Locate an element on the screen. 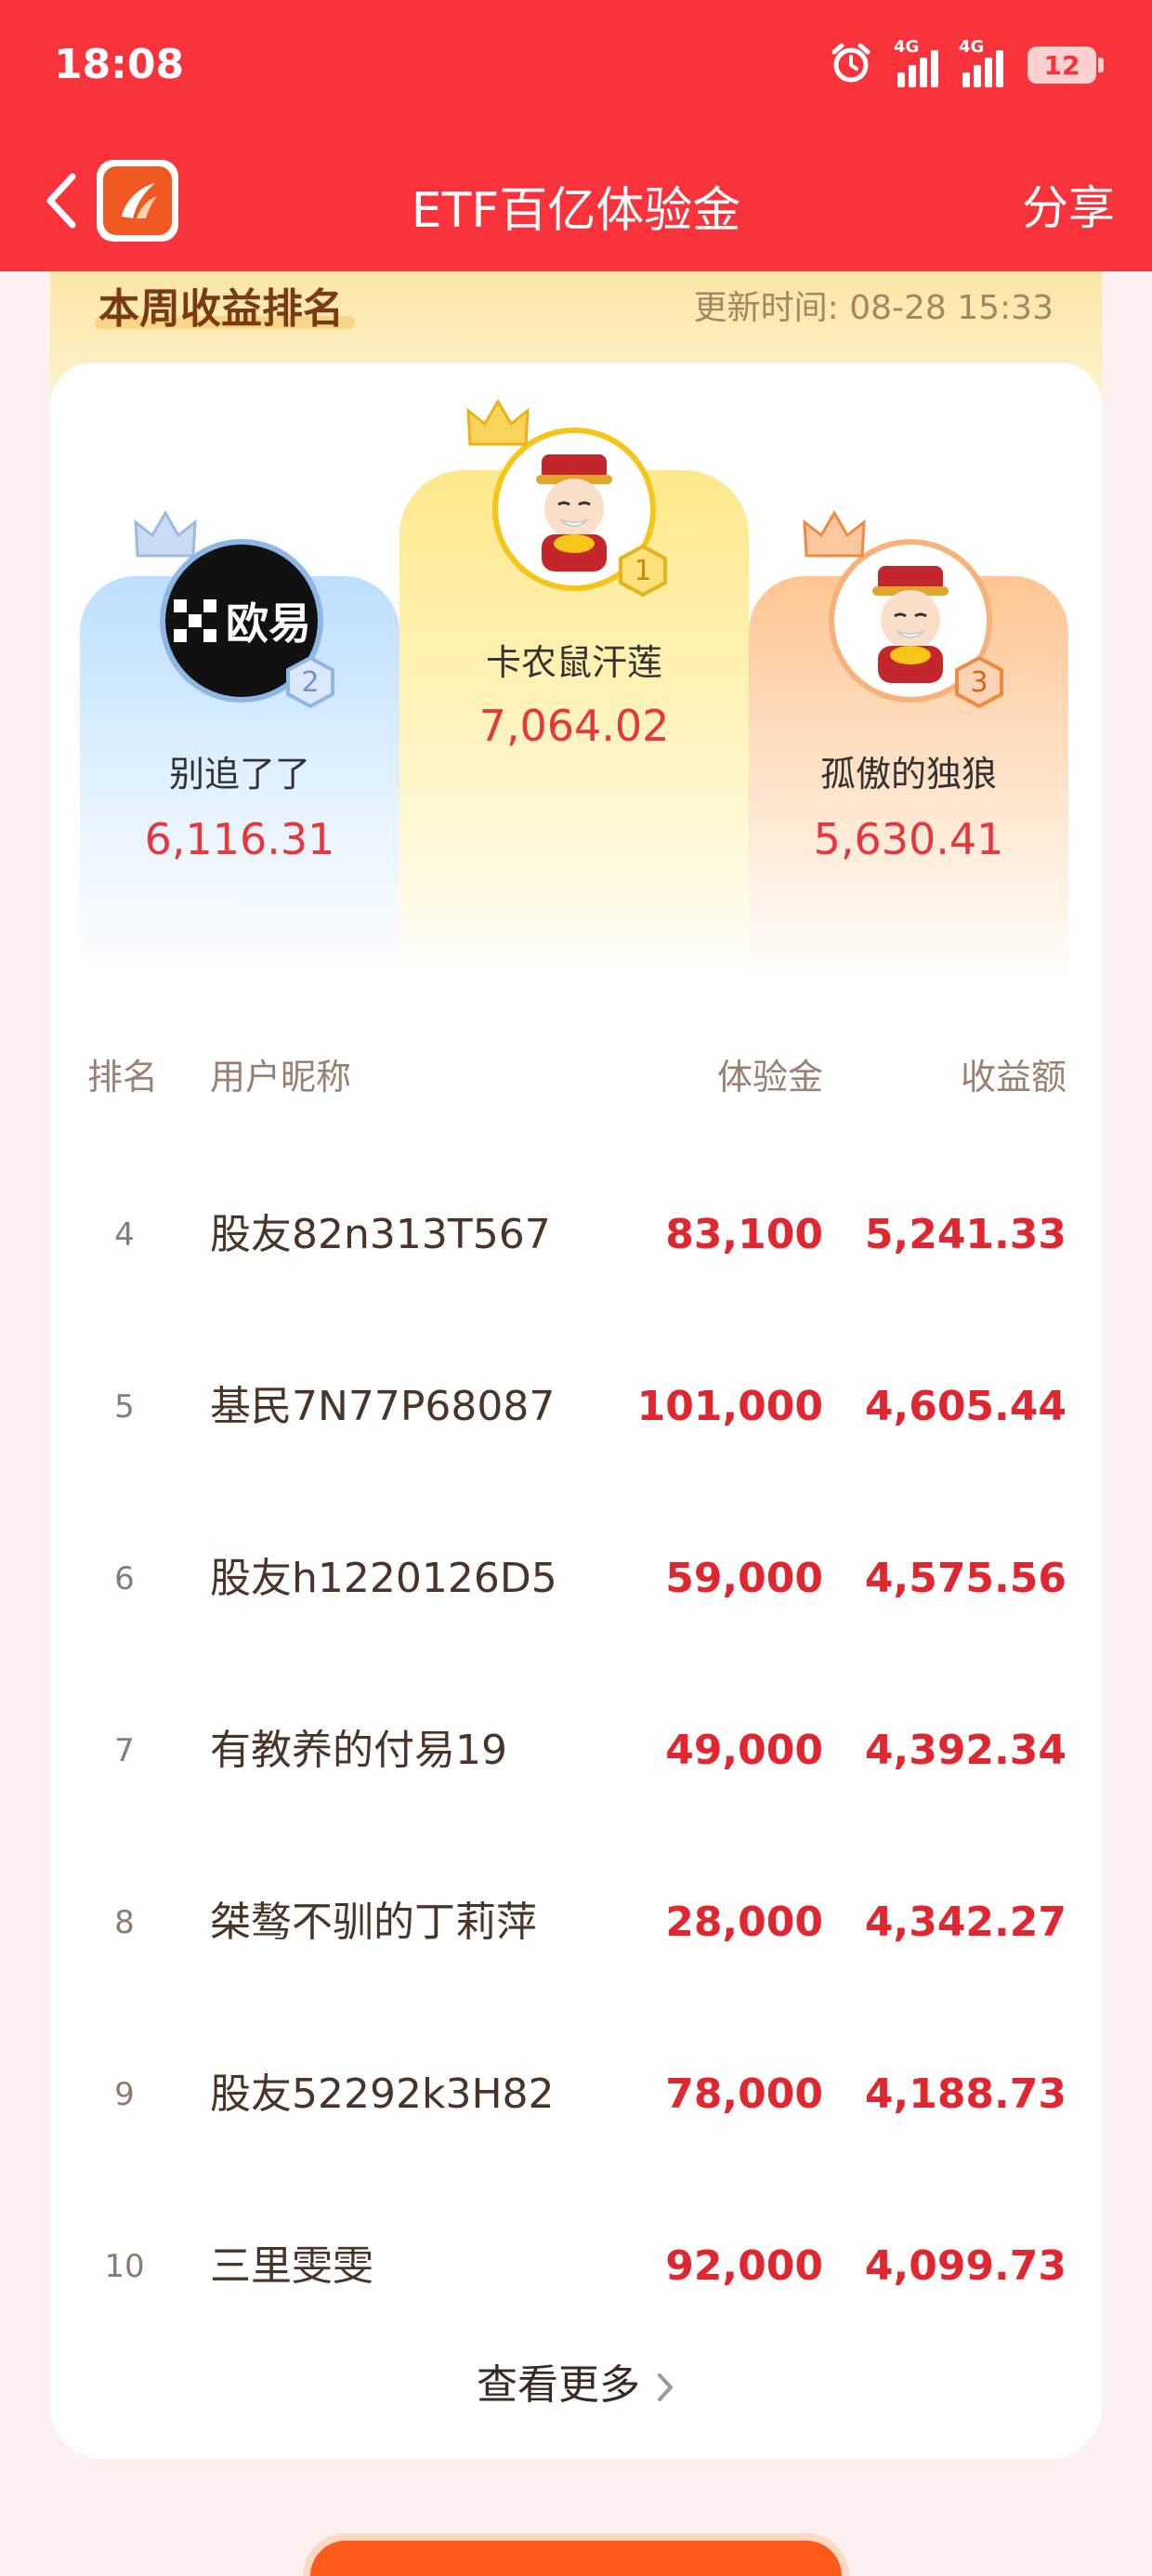 This screenshot has width=1152, height=2576. row-profit: 4,392.34 is located at coordinates (965, 1750).